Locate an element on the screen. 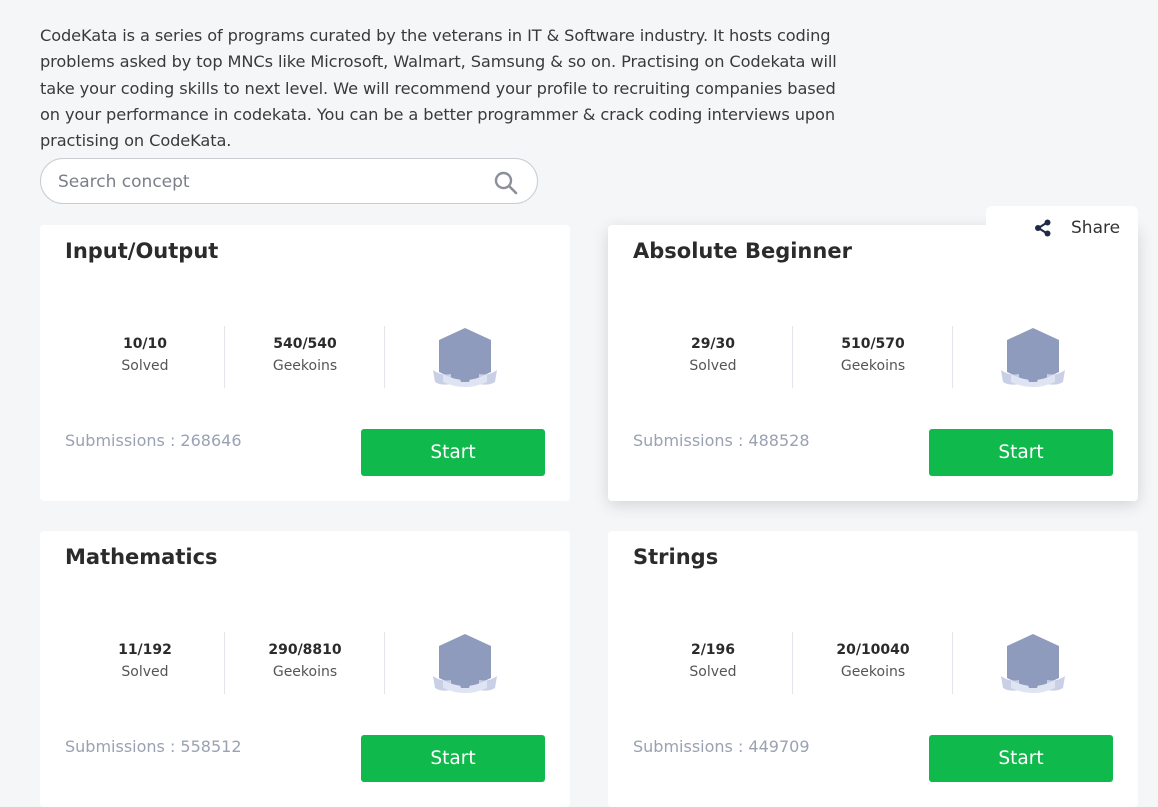  solved-stat: 2/196 Solved is located at coordinates (713, 663).